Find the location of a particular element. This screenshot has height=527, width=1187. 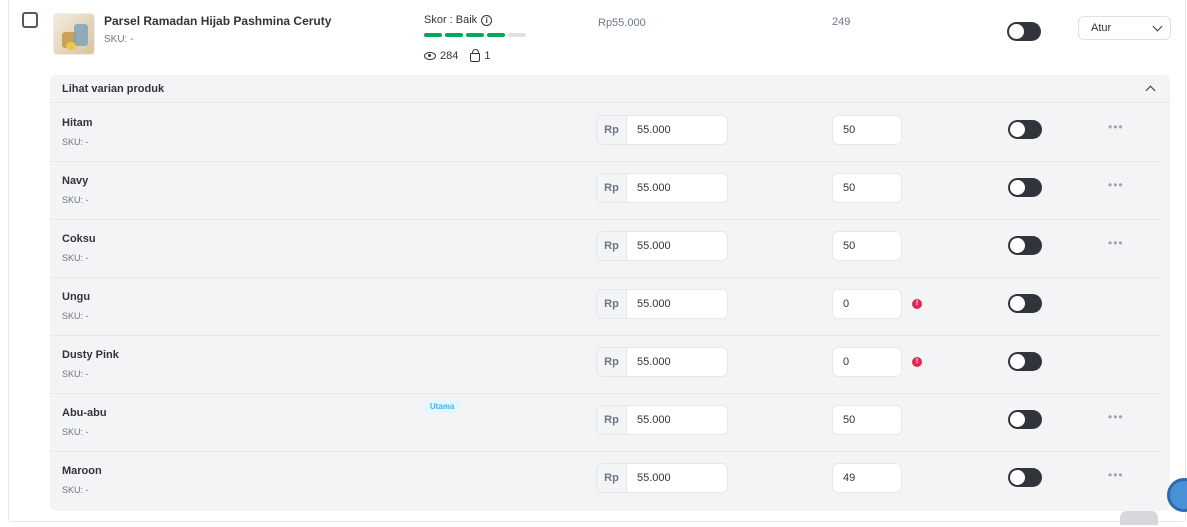

primary-badge: Utama is located at coordinates (442, 406).